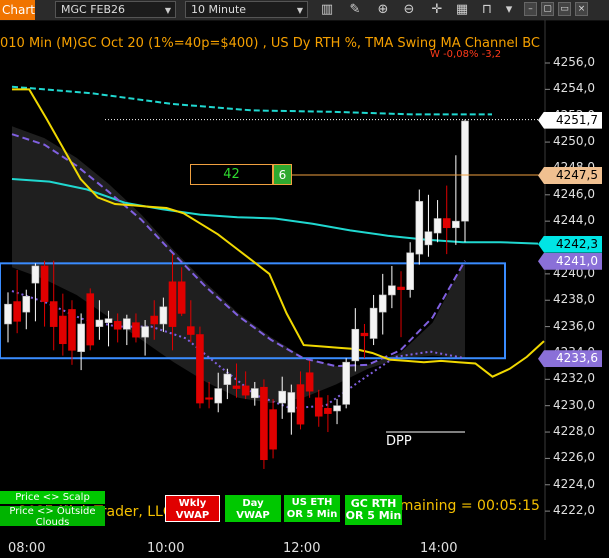 This screenshot has width=609, height=558. I want to click on bars-icon: ▥, so click(327, 10).